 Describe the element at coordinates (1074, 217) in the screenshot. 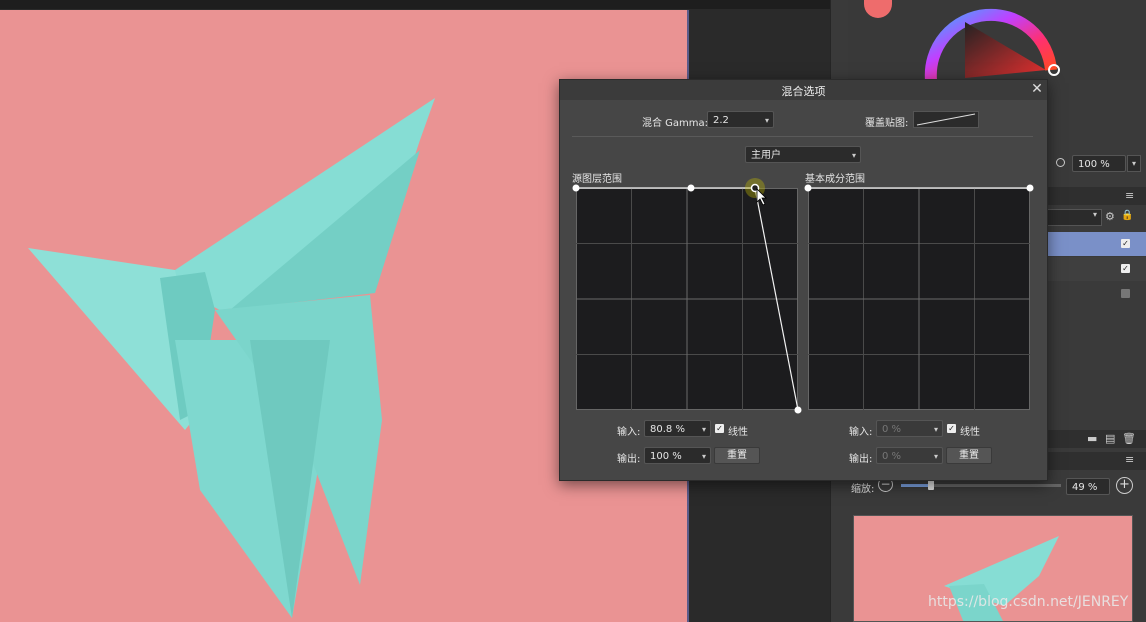

I see `blend-mode-dropdown: ▾` at that location.